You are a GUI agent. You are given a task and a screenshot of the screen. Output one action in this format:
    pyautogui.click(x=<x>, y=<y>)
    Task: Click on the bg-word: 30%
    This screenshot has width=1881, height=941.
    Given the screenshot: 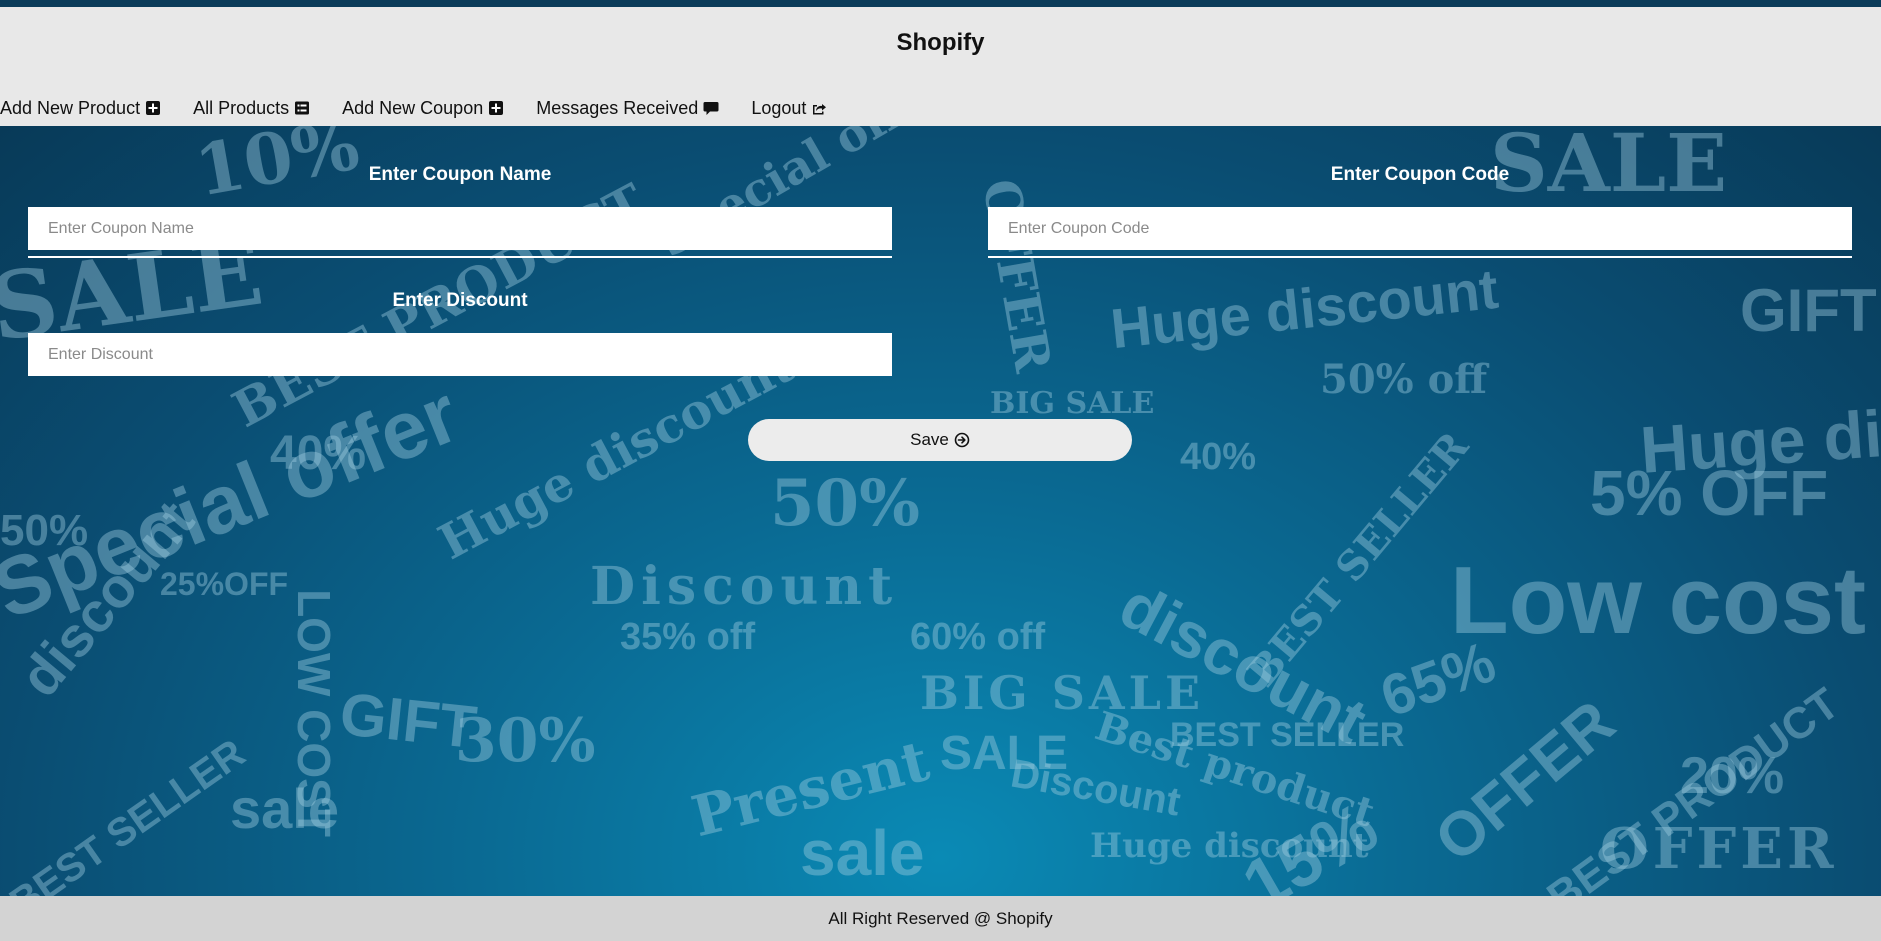 What is the action you would take?
    pyautogui.click(x=525, y=741)
    